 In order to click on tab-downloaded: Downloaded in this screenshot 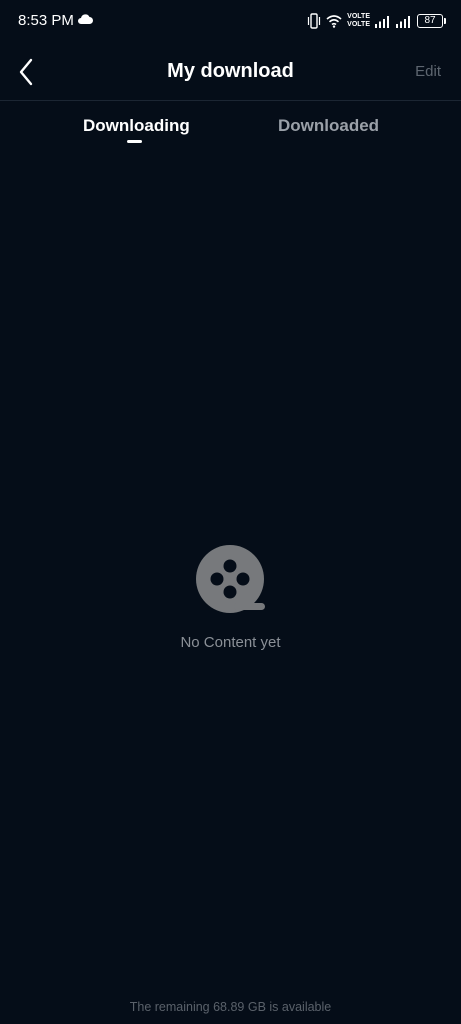, I will do `click(328, 126)`.